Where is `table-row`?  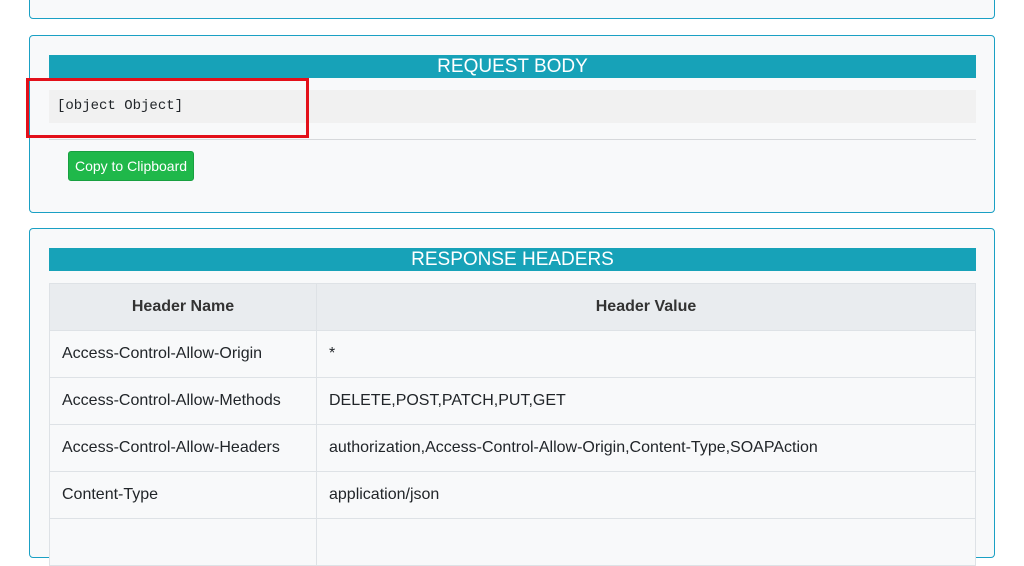 table-row is located at coordinates (512, 542).